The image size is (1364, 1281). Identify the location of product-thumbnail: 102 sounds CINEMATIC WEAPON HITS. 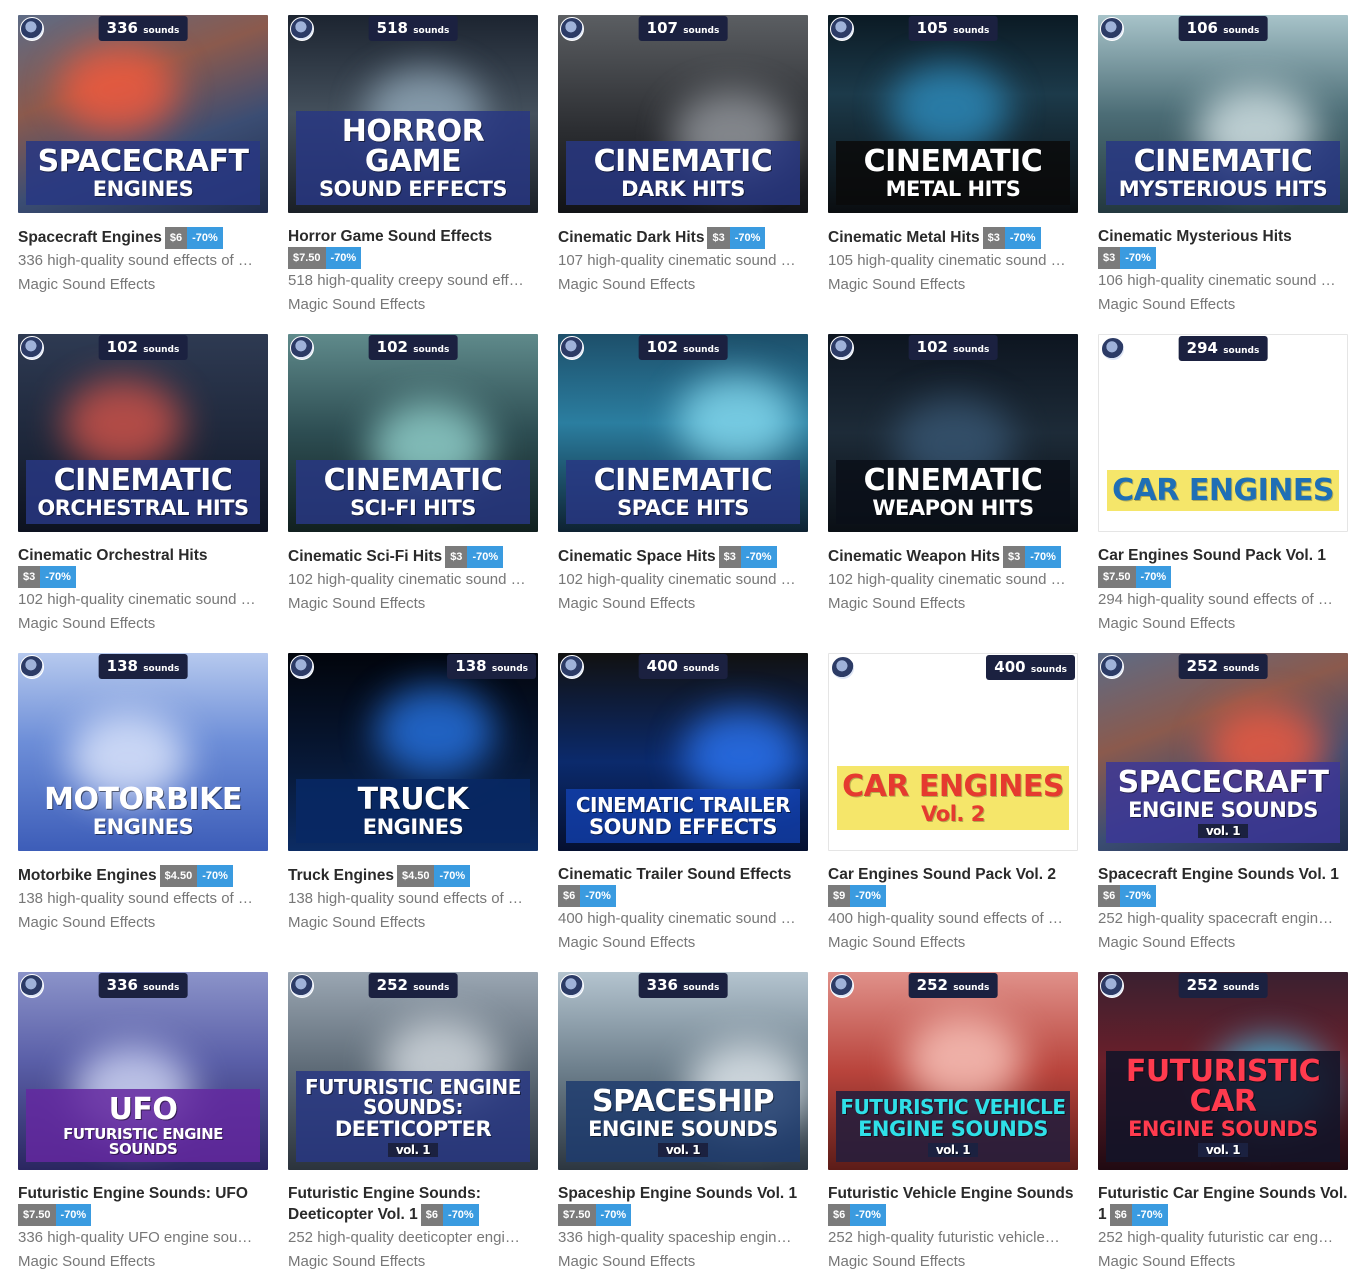
(953, 433).